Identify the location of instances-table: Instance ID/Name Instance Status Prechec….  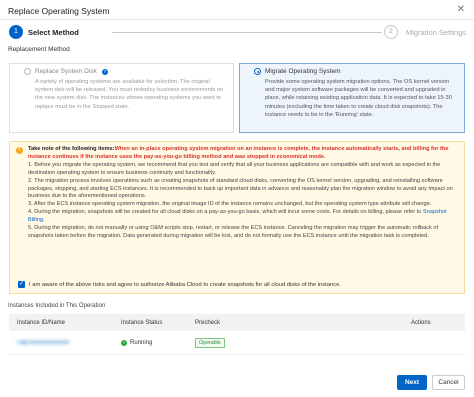
(237, 334).